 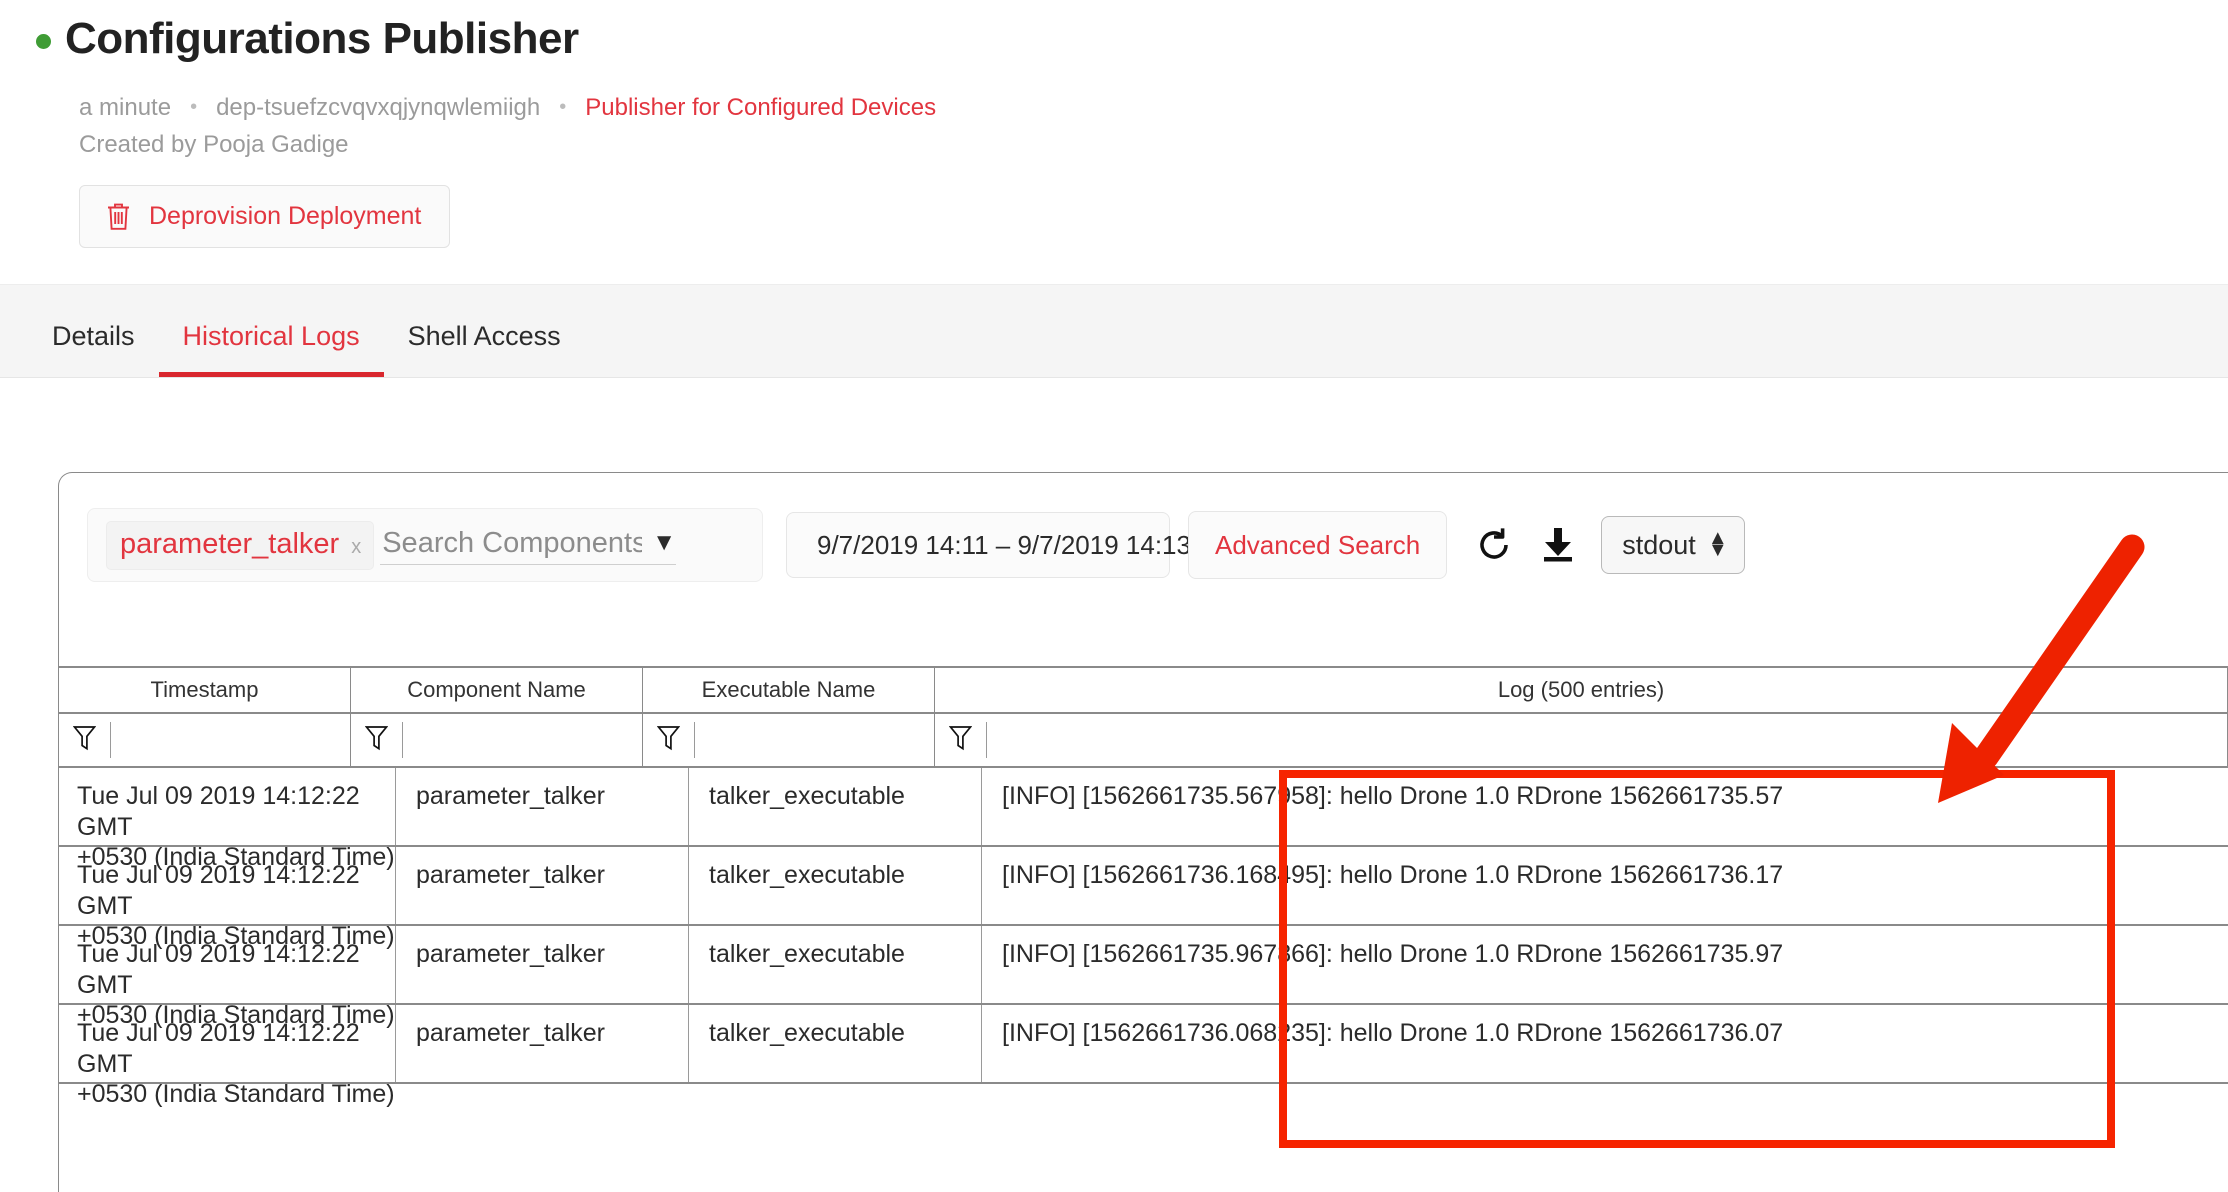 What do you see at coordinates (118, 216) in the screenshot?
I see `trash-icon` at bounding box center [118, 216].